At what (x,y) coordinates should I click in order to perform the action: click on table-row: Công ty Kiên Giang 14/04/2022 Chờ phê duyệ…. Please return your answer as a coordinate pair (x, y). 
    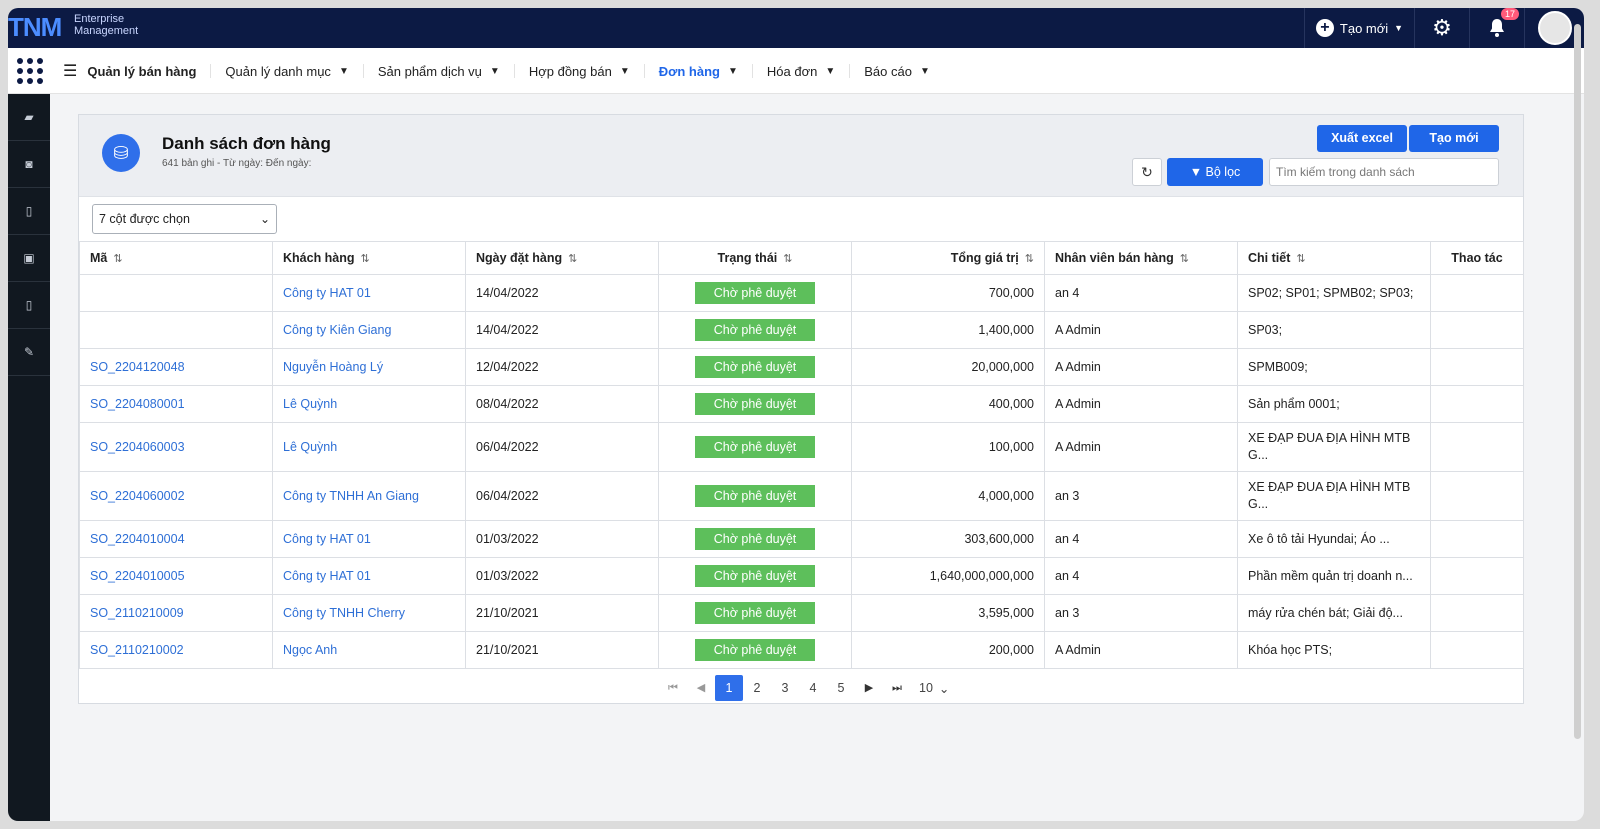
    Looking at the image, I should click on (801, 330).